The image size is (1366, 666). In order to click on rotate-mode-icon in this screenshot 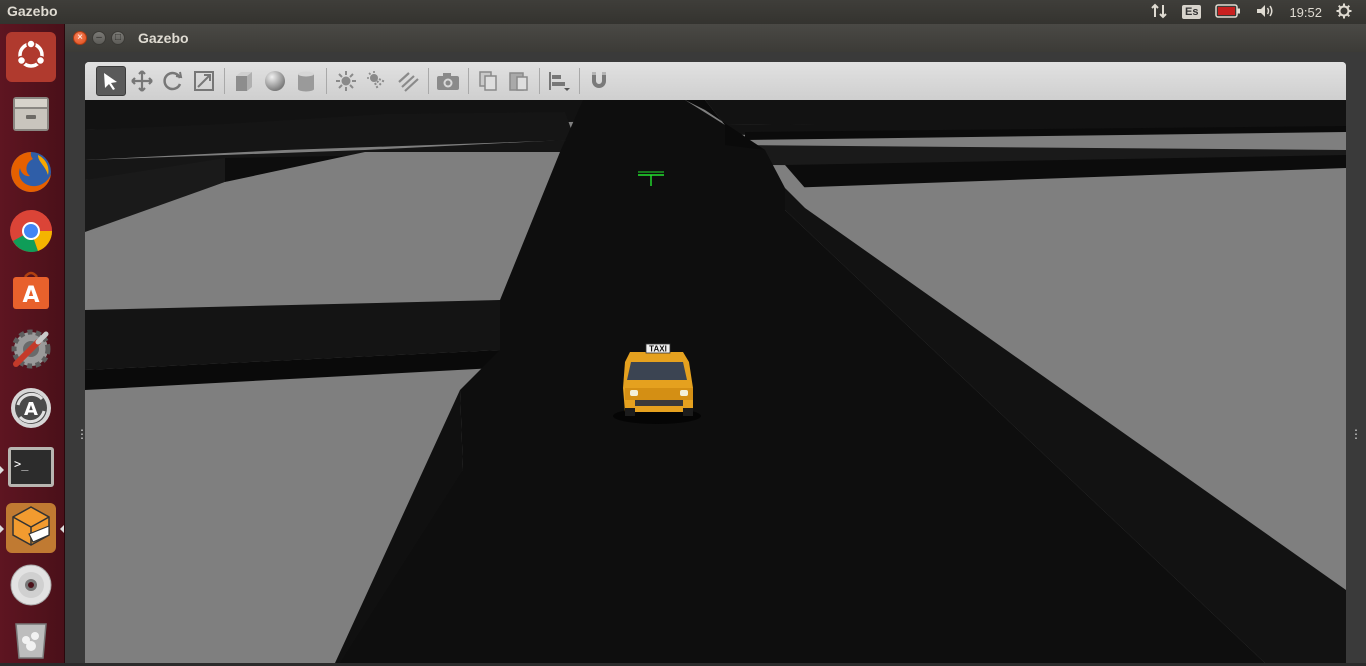, I will do `click(173, 81)`.